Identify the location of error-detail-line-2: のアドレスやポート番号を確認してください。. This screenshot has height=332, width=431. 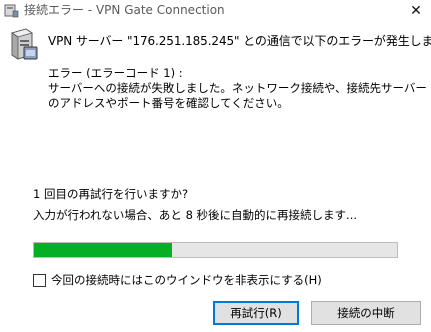
(168, 103).